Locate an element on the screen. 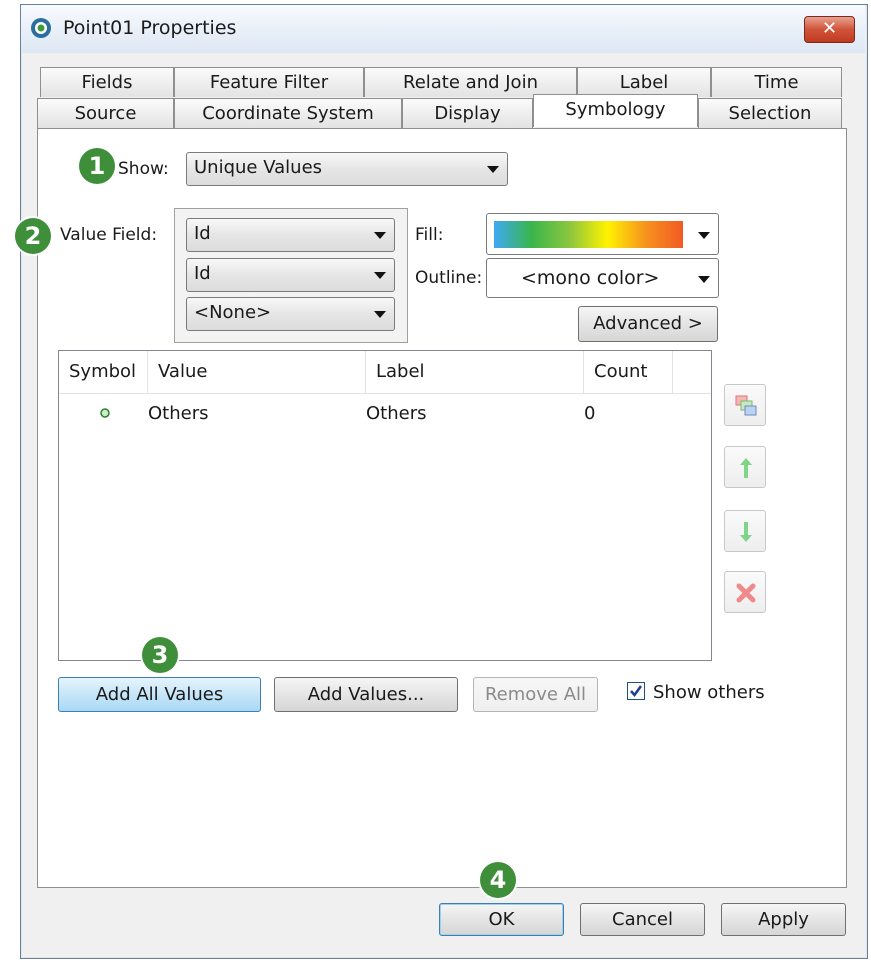 The width and height of the screenshot is (871, 964). remove-all-button: Remove All is located at coordinates (535, 694).